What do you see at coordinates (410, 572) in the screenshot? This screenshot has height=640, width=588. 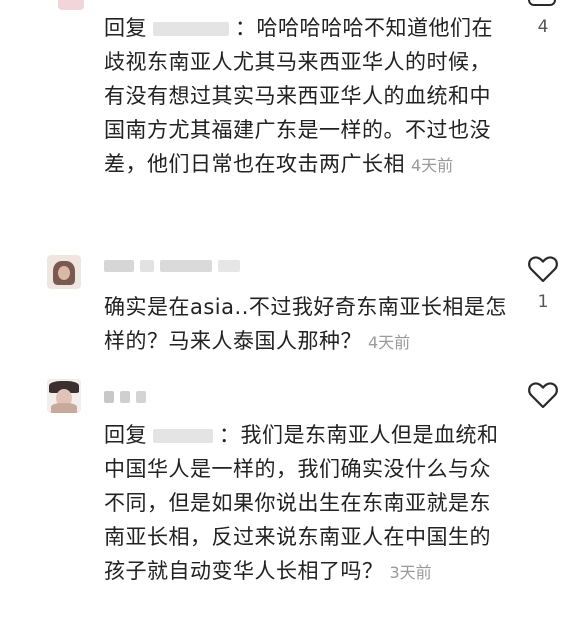 I see `comment-time: 3天前` at bounding box center [410, 572].